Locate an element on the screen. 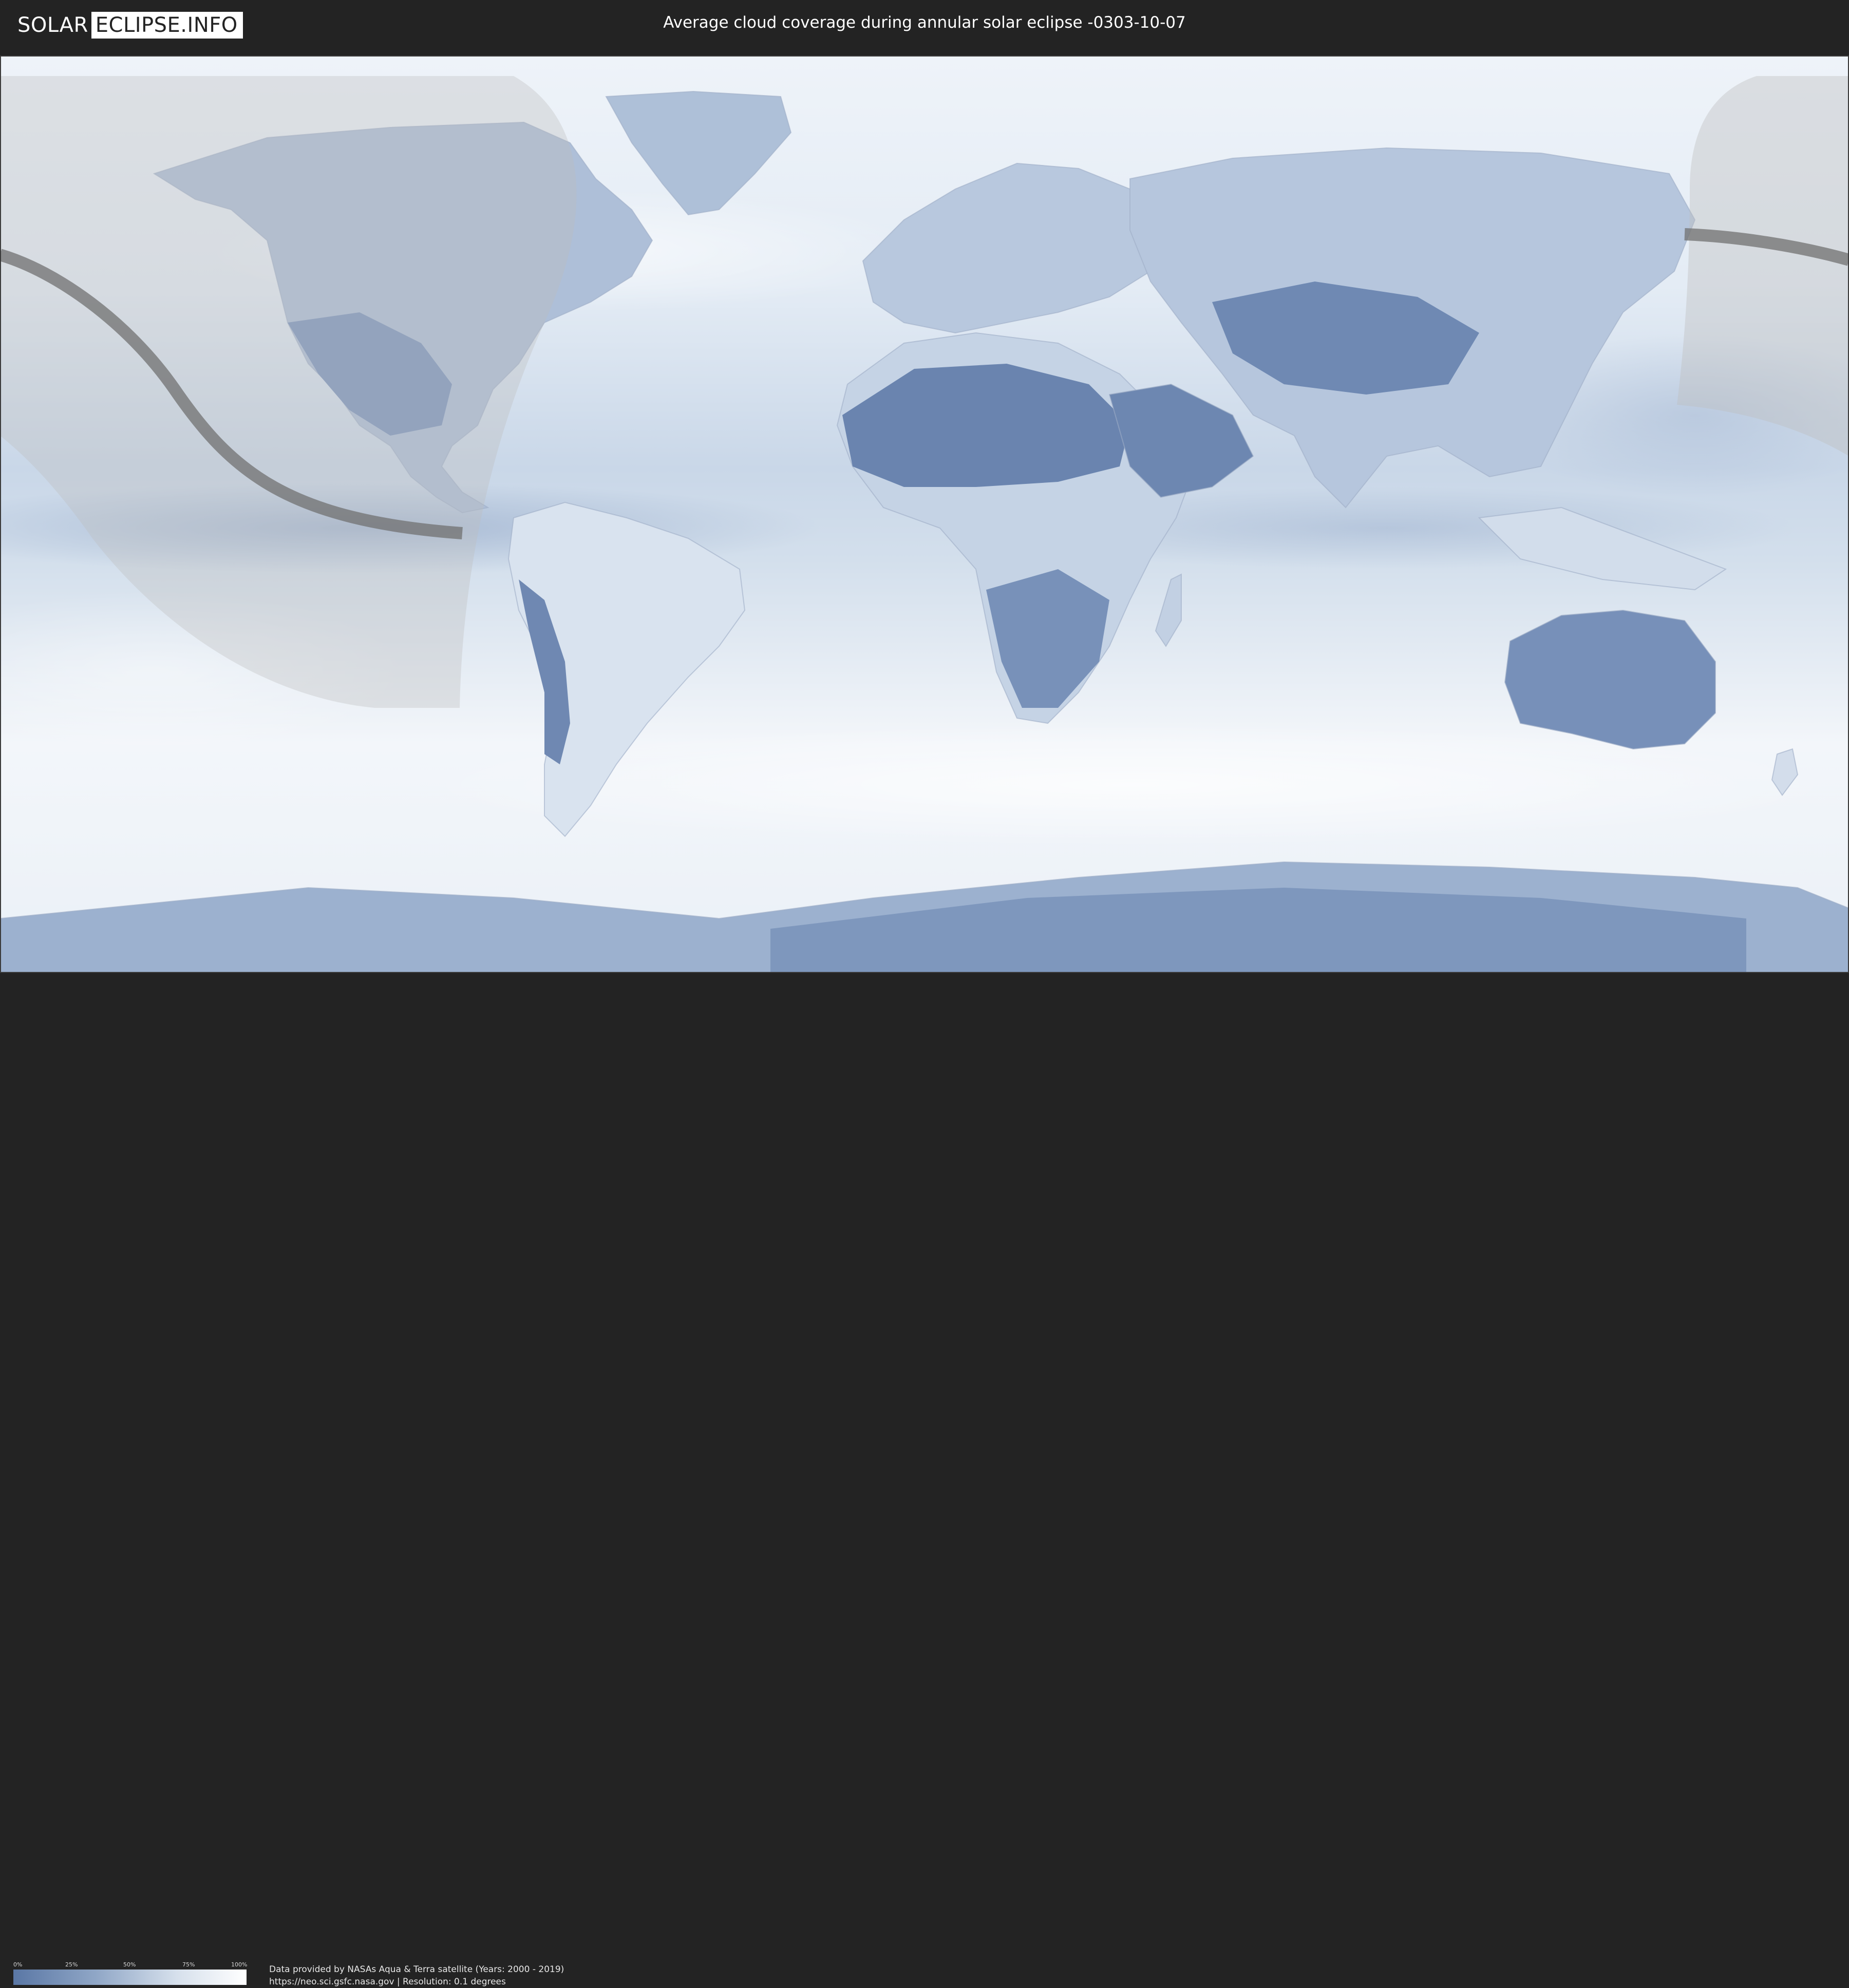 This screenshot has height=1988, width=1849. legend-tick-50: 50% is located at coordinates (130, 1965).